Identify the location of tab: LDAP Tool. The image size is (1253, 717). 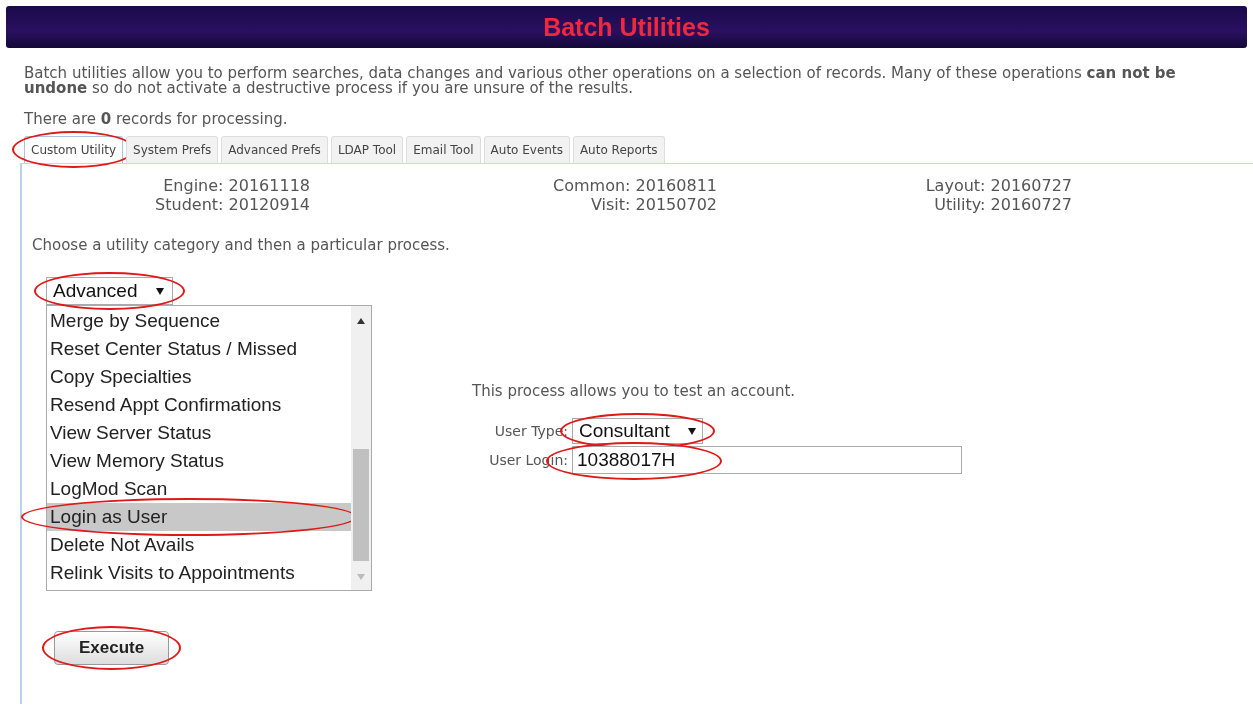
(367, 149).